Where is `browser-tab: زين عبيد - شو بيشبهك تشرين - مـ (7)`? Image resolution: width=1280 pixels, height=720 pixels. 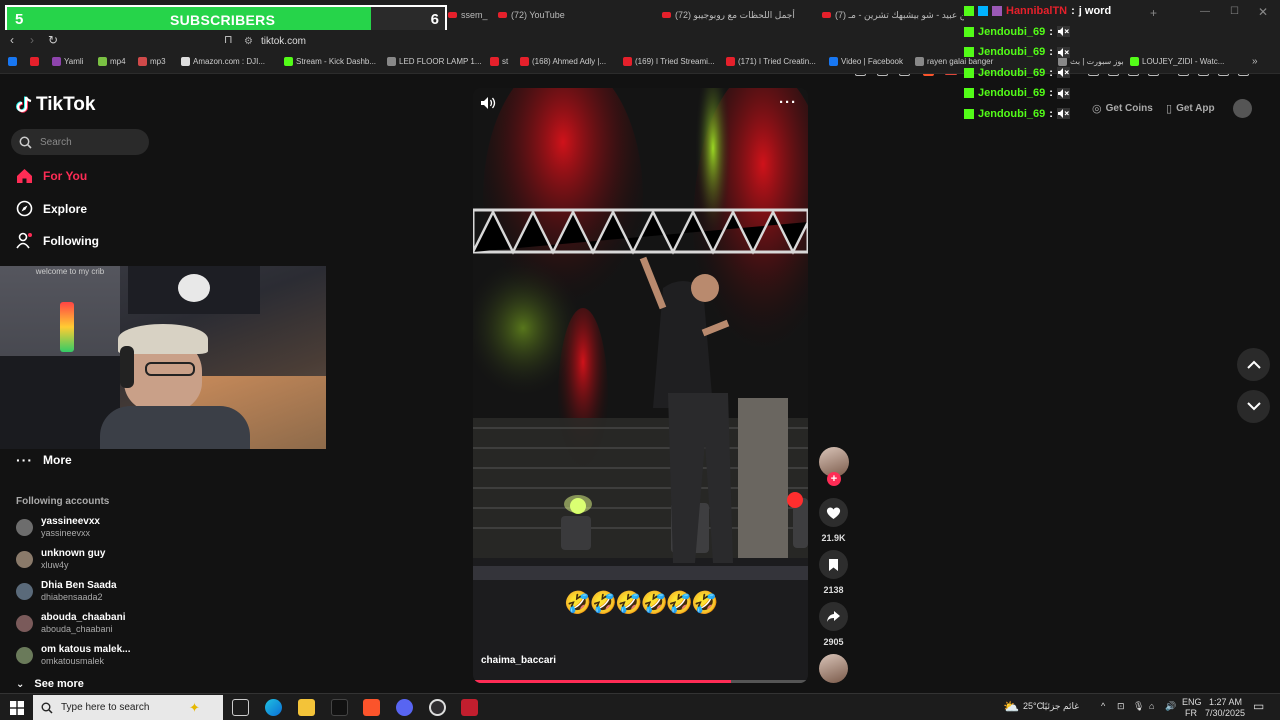 browser-tab: زين عبيد - شو بيشبهك تشرين - مـ (7) is located at coordinates (893, 15).